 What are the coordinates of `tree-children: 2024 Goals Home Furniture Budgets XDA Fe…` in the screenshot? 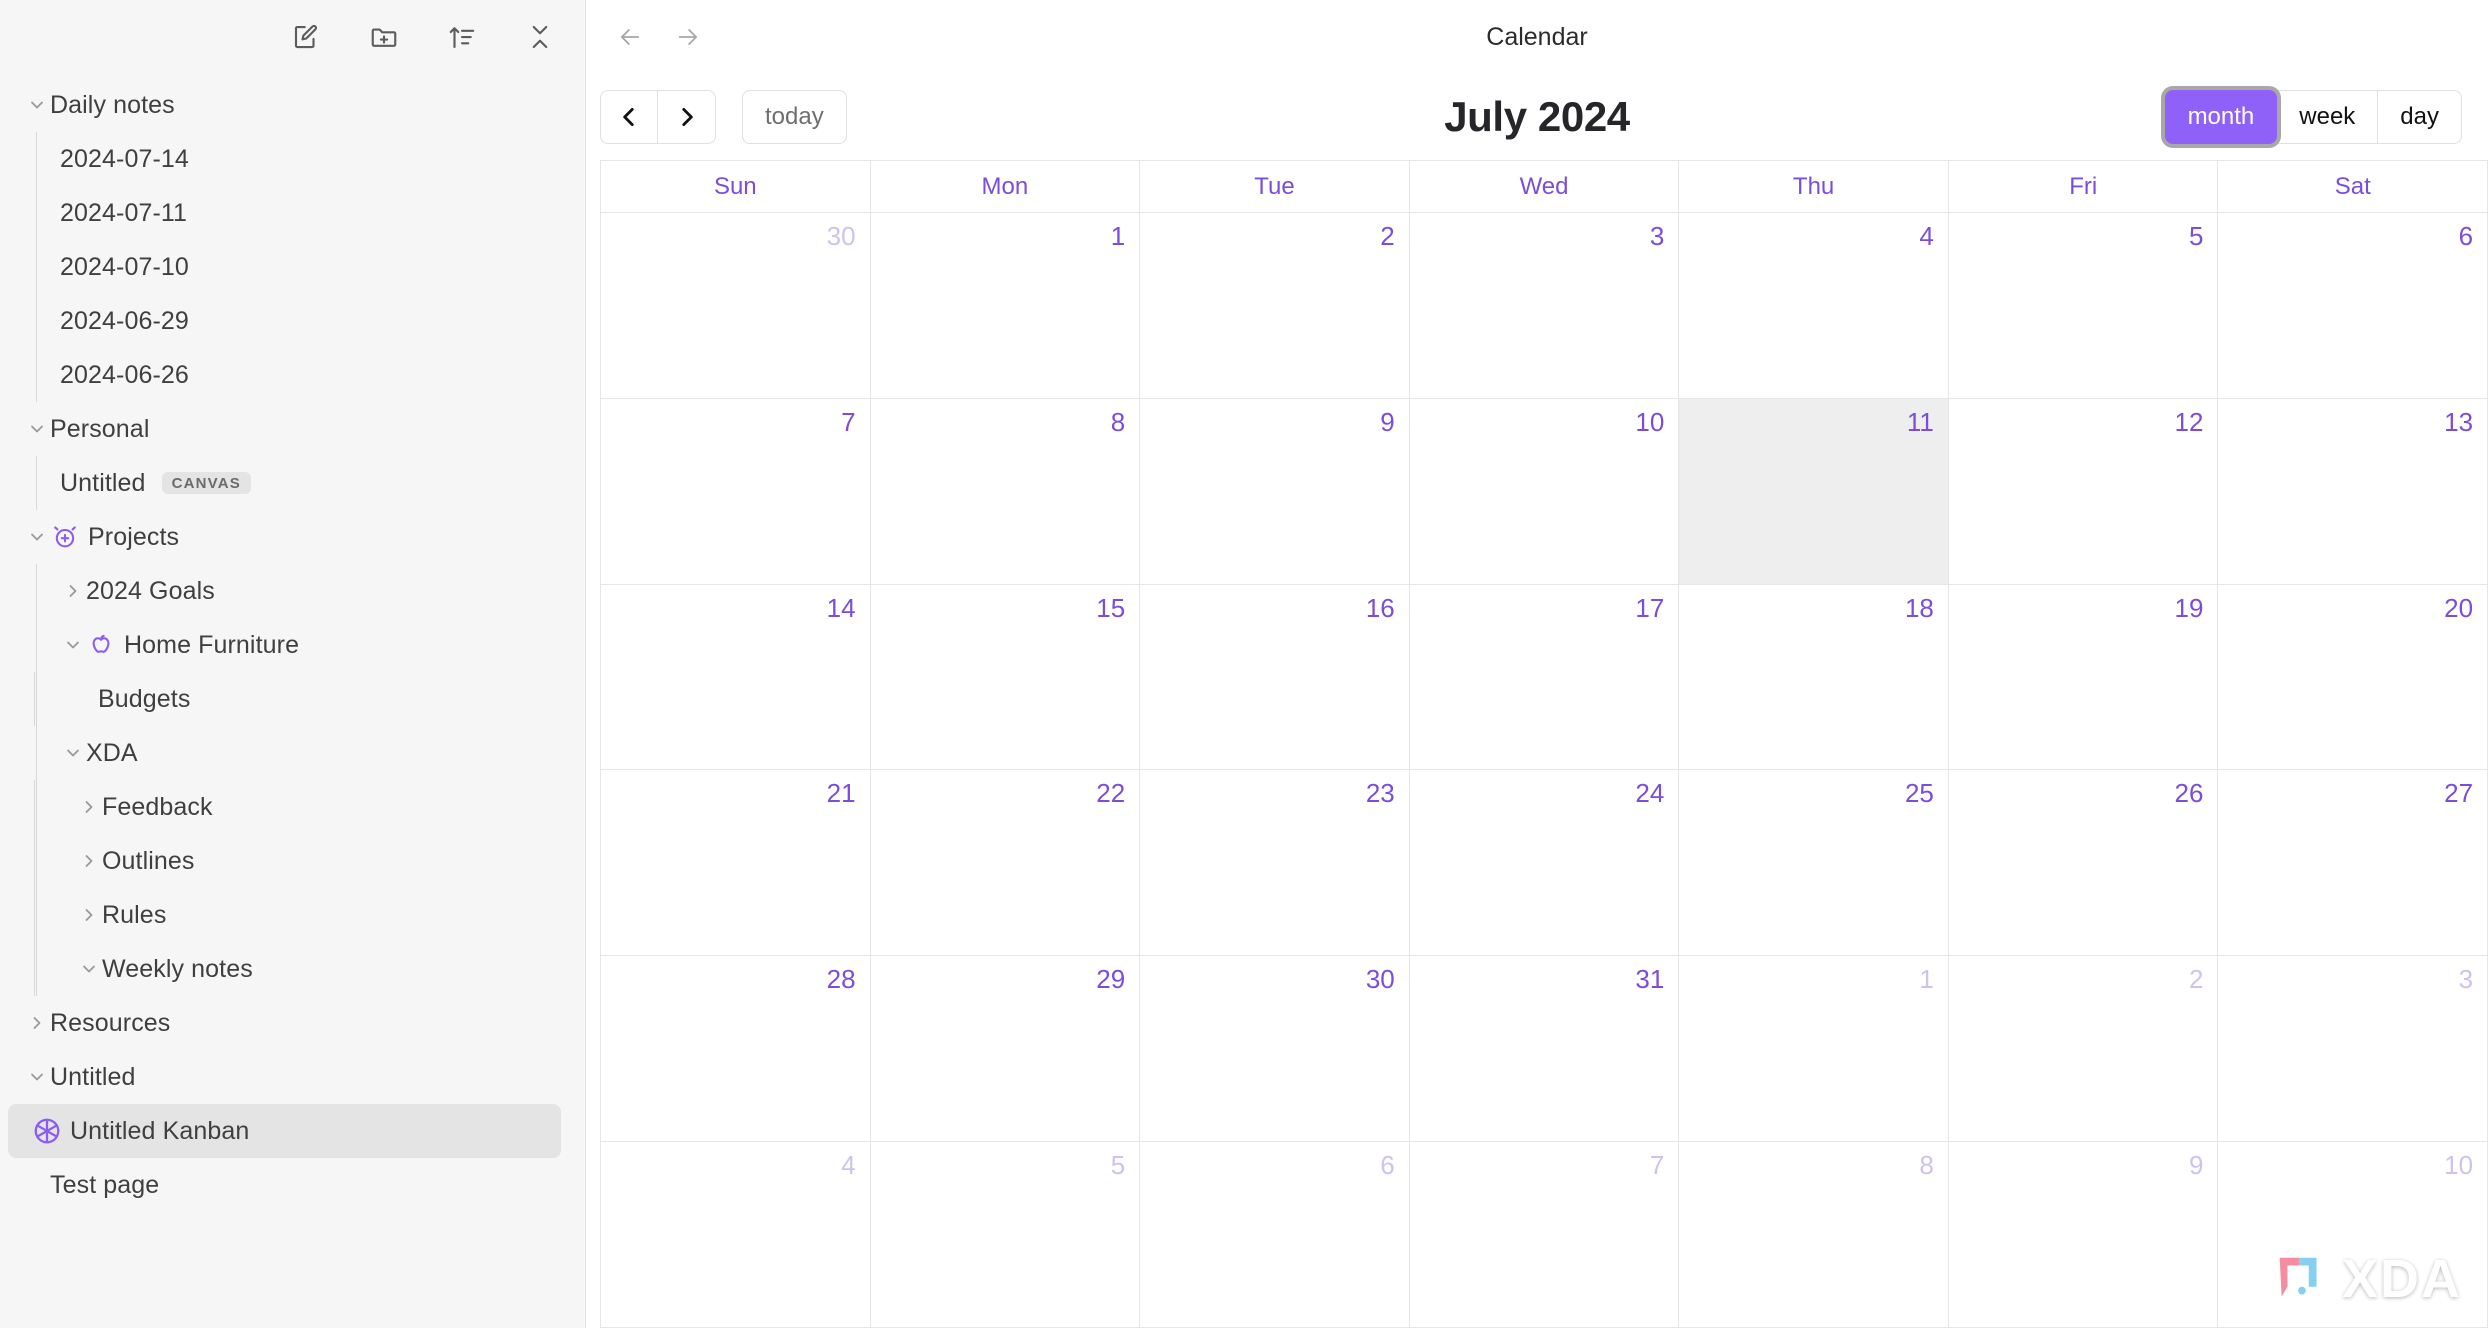 It's located at (292, 780).